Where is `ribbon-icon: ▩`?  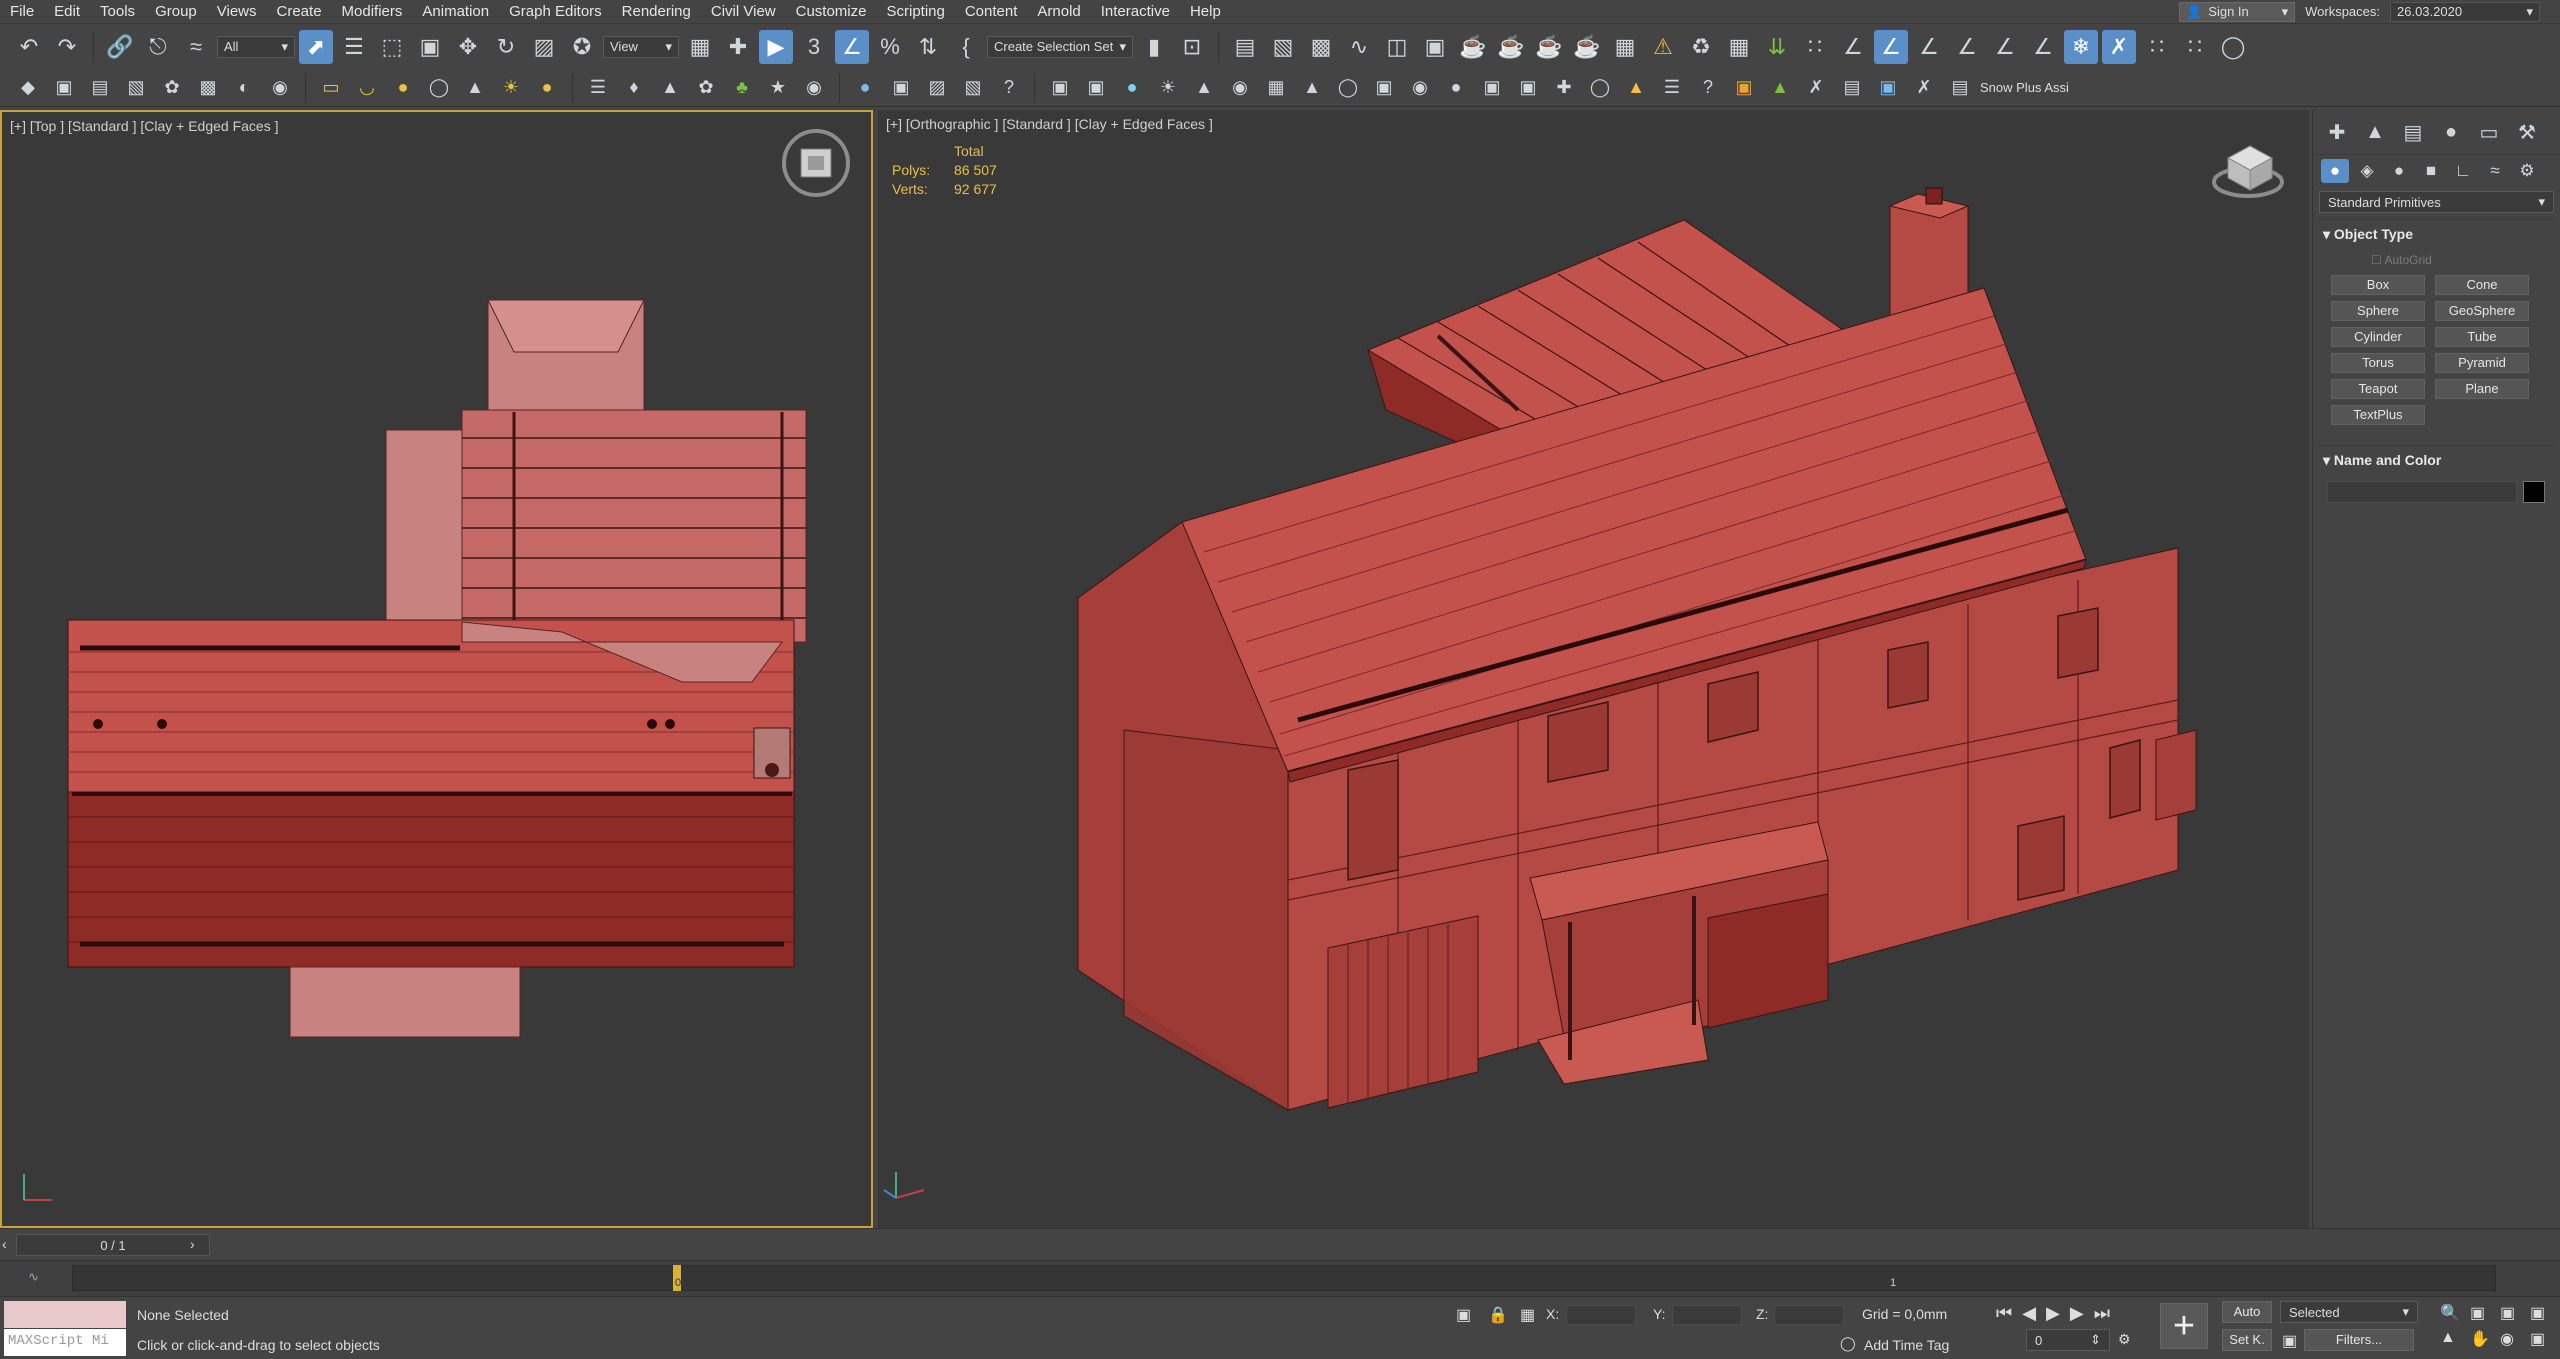 ribbon-icon: ▩ is located at coordinates (1321, 47).